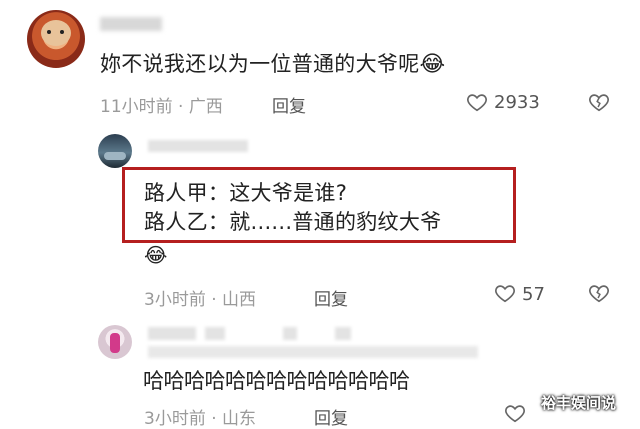 This screenshot has height=429, width=640. I want to click on comment-time-location: 3小时前 · 山西, so click(200, 300).